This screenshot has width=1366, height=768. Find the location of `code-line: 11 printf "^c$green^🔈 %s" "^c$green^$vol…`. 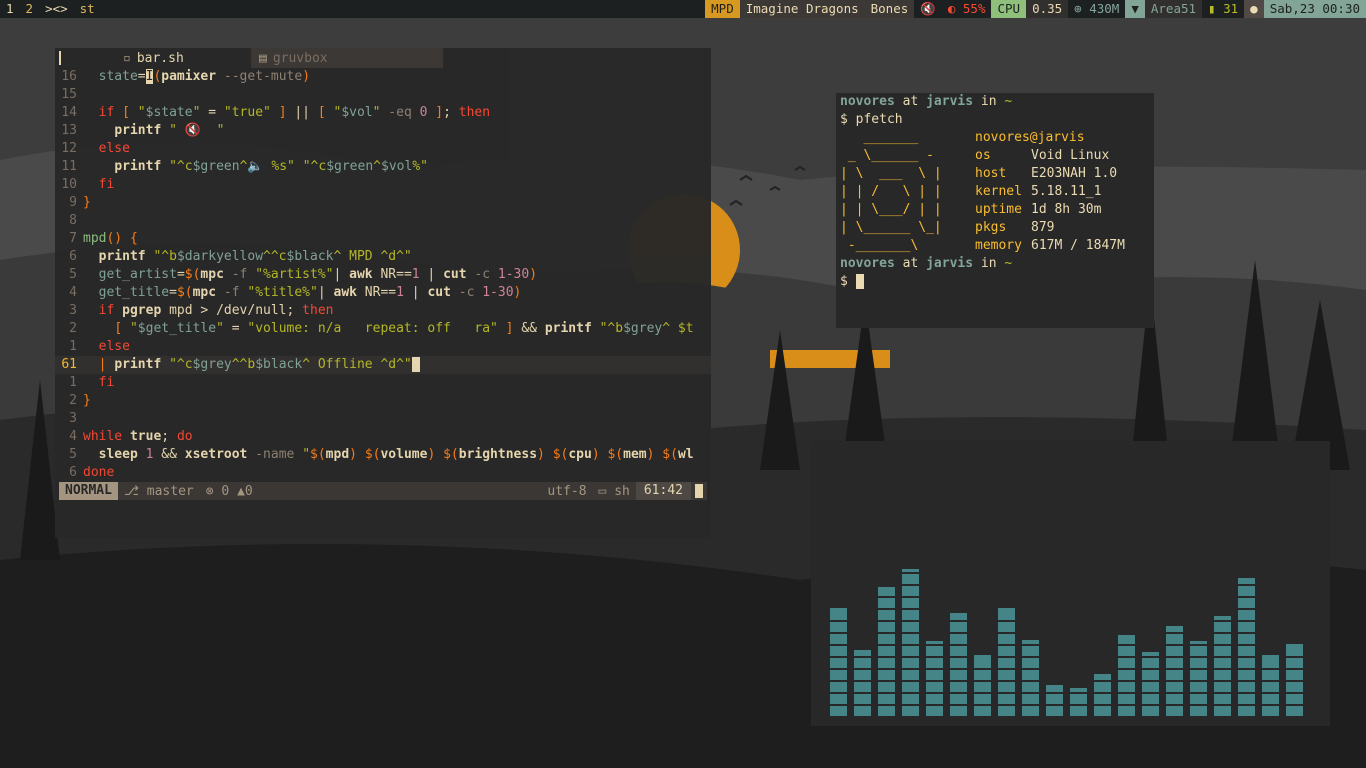

code-line: 11 printf "^c$green^🔈 %s" "^c$green^$vol… is located at coordinates (383, 167).